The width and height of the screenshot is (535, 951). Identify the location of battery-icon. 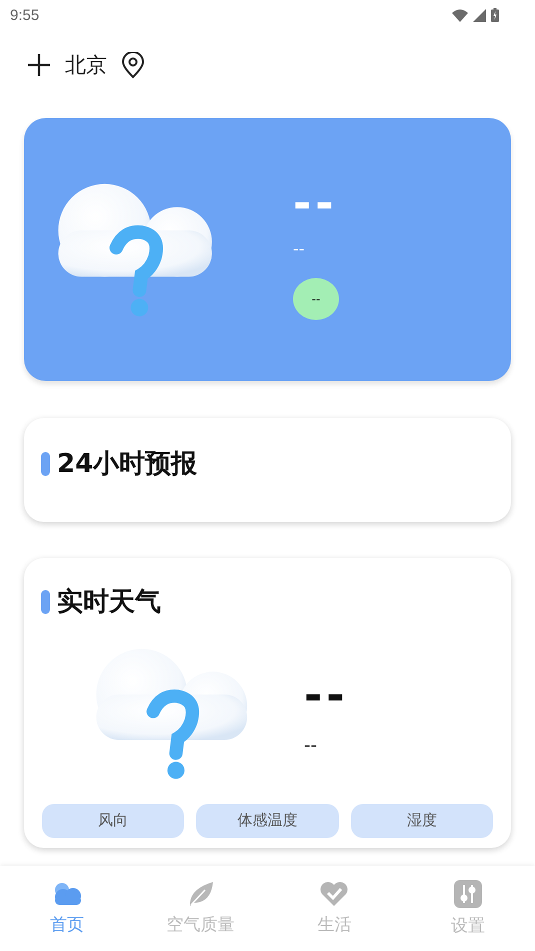
(495, 15).